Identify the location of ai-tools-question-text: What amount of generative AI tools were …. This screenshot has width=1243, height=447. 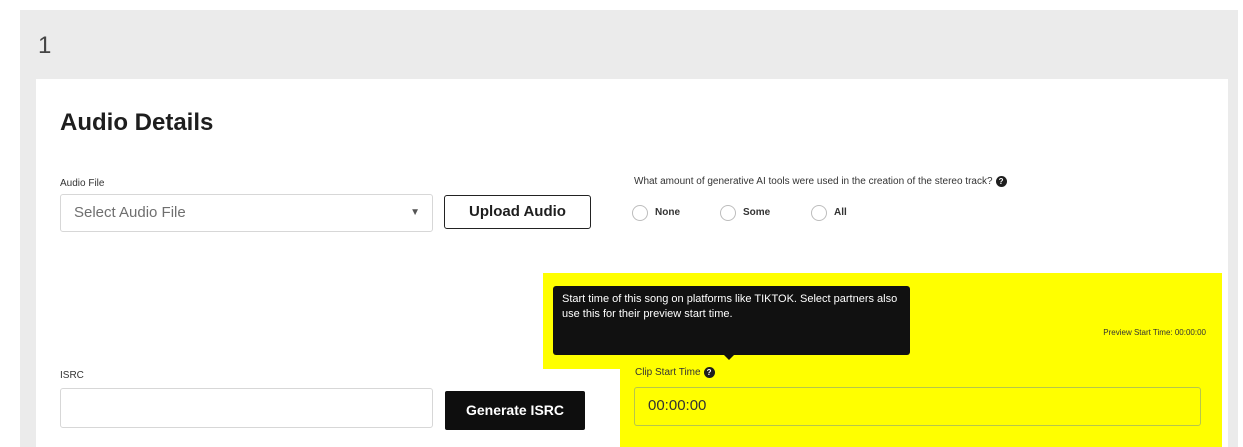
(813, 182).